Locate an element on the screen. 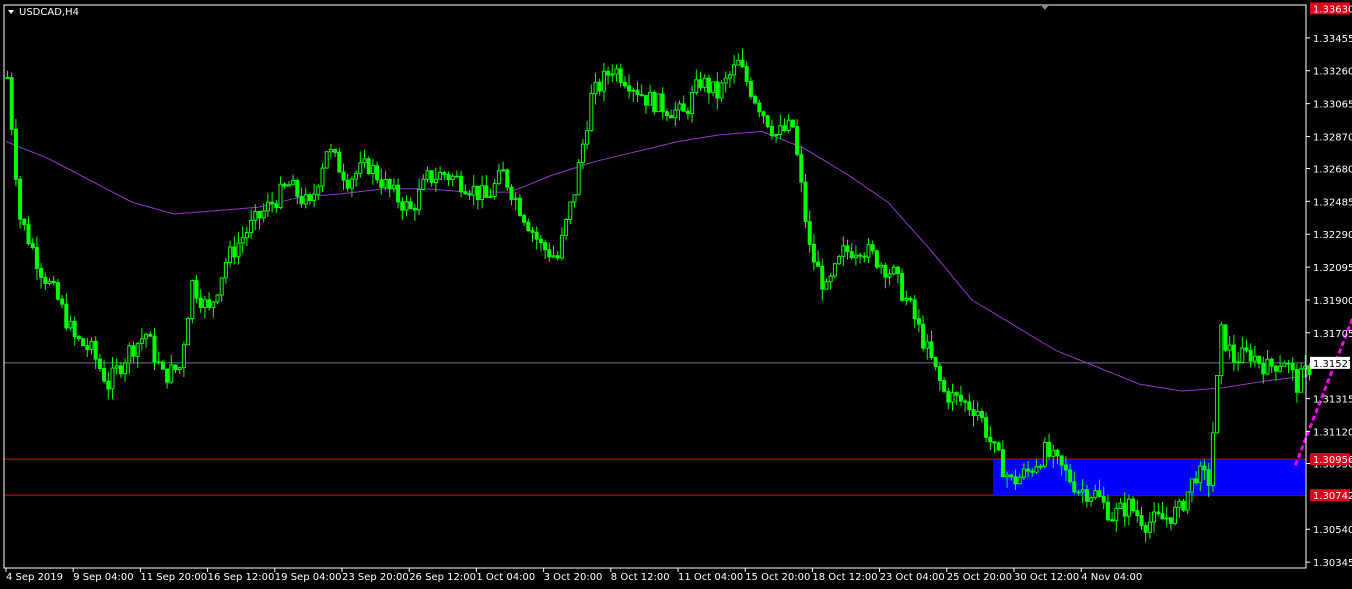  support-zone is located at coordinates (1149, 478).